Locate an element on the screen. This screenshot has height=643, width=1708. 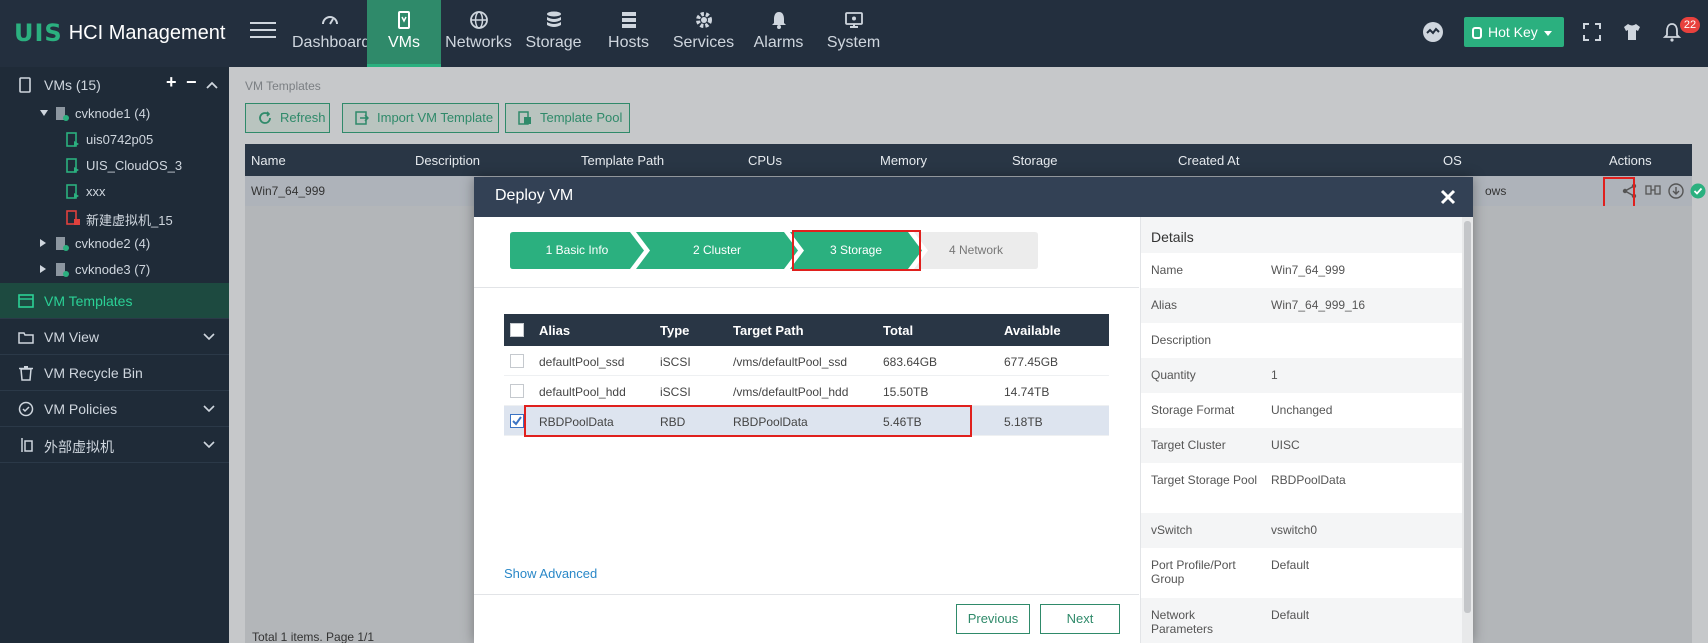
detail-row: Alias Win7_64_999_16 is located at coordinates (1302, 305).